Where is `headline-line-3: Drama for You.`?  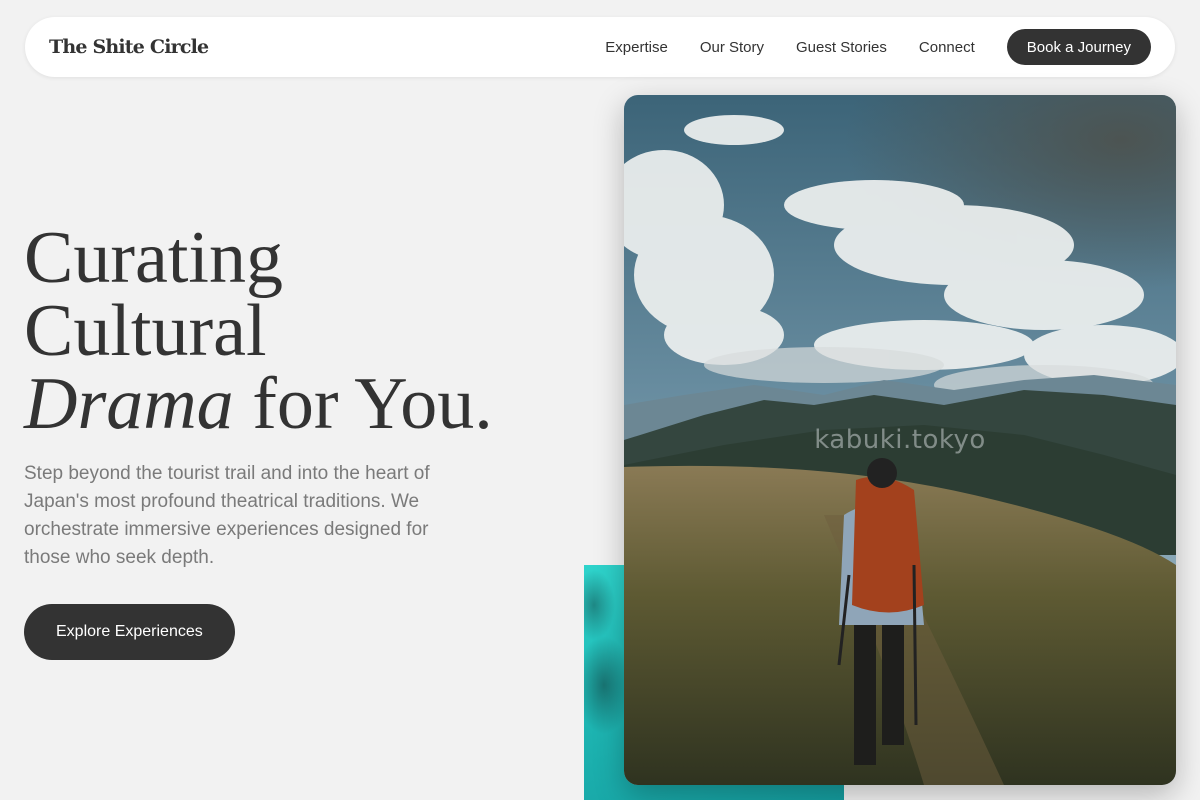
headline-line-3: Drama for You. is located at coordinates (304, 404).